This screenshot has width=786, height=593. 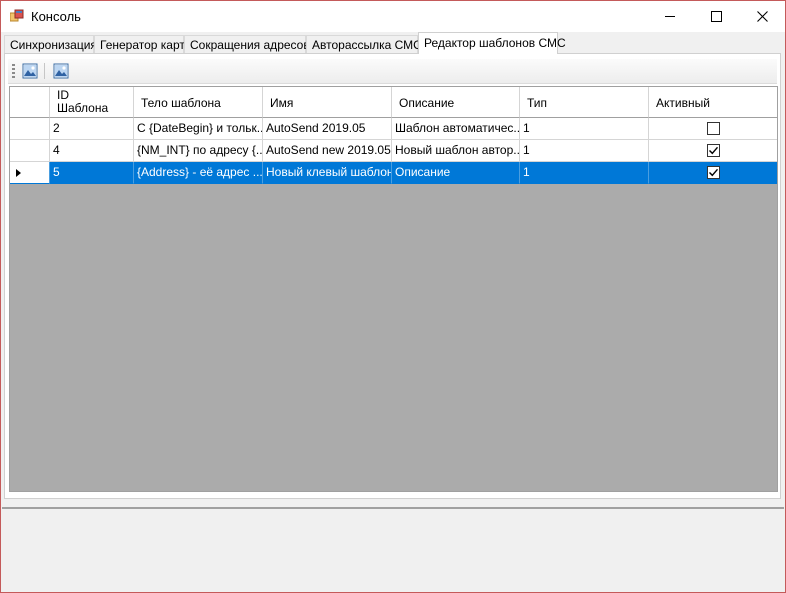 I want to click on current-row-arrow-icon, so click(x=18, y=173).